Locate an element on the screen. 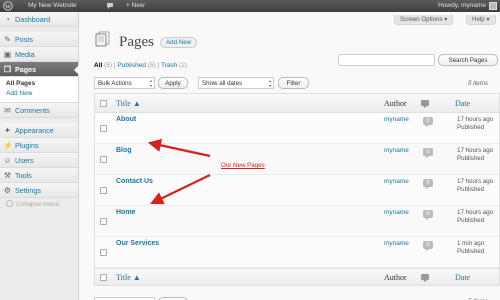  sidebar-item-label: Plugins is located at coordinates (27, 145).